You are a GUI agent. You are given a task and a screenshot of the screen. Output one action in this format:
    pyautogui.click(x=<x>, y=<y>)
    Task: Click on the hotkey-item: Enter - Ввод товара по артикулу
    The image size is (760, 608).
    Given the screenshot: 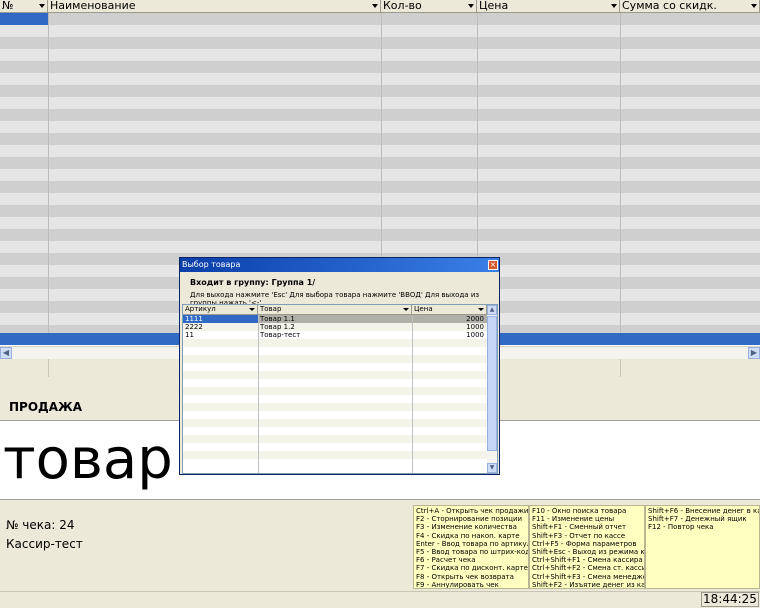 What is the action you would take?
    pyautogui.click(x=472, y=543)
    